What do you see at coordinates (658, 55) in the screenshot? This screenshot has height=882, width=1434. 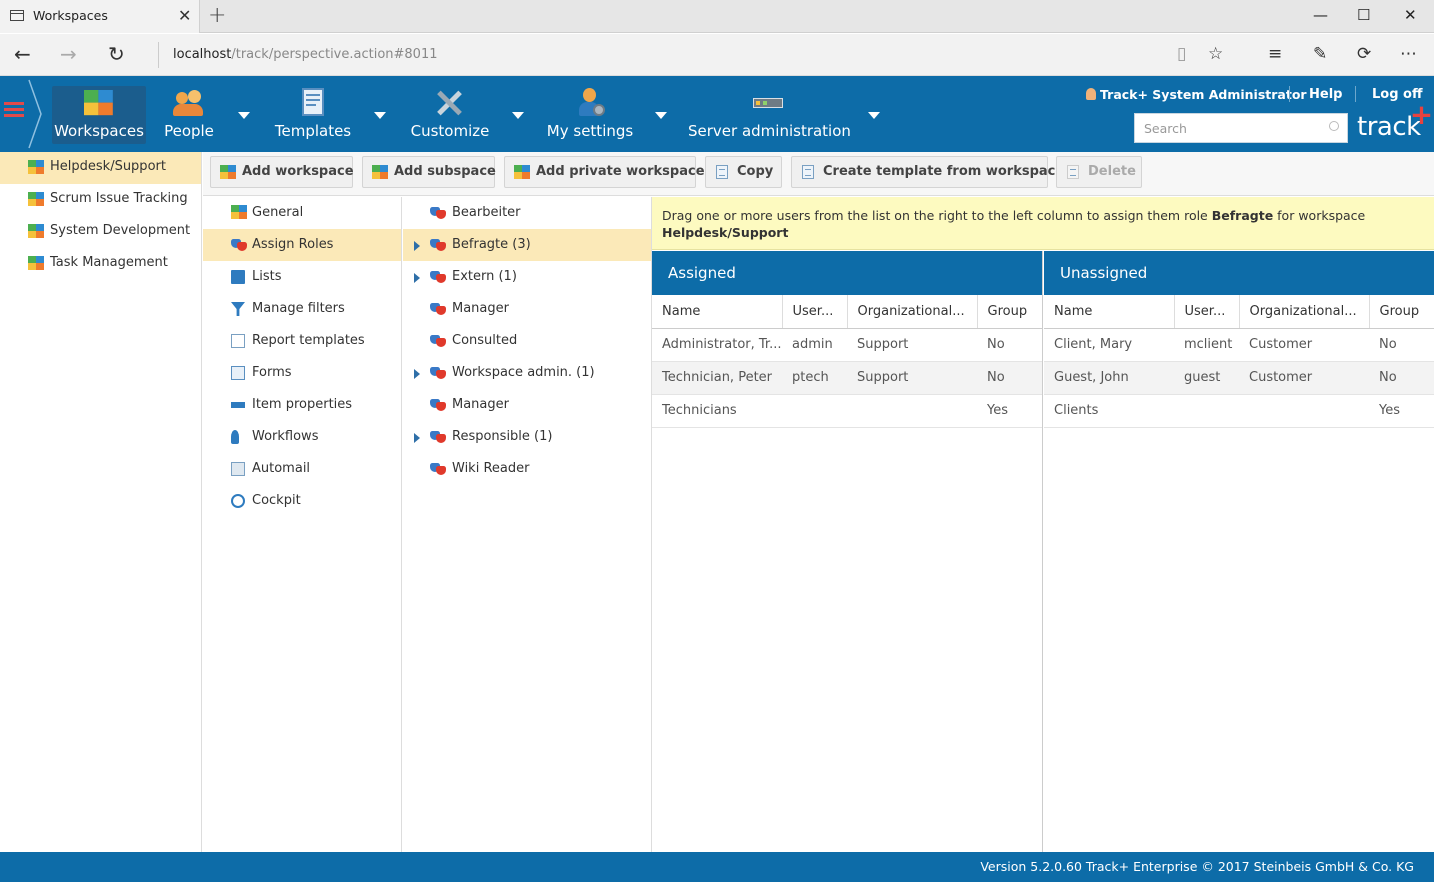 I see `url-field: localhost/track/perspective.action#8011` at bounding box center [658, 55].